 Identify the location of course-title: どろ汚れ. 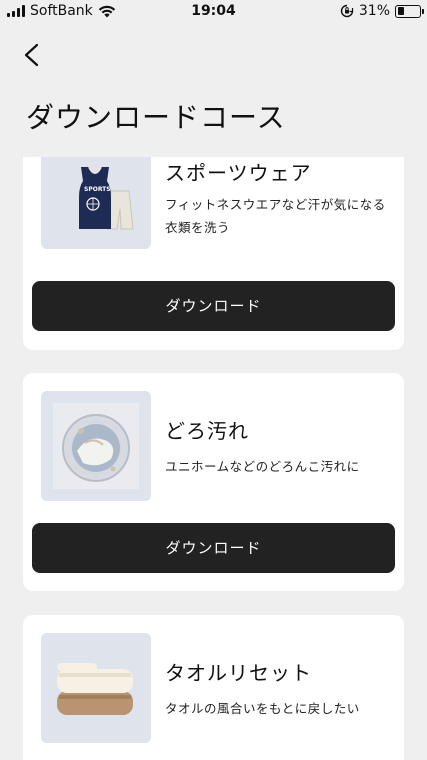
(207, 431).